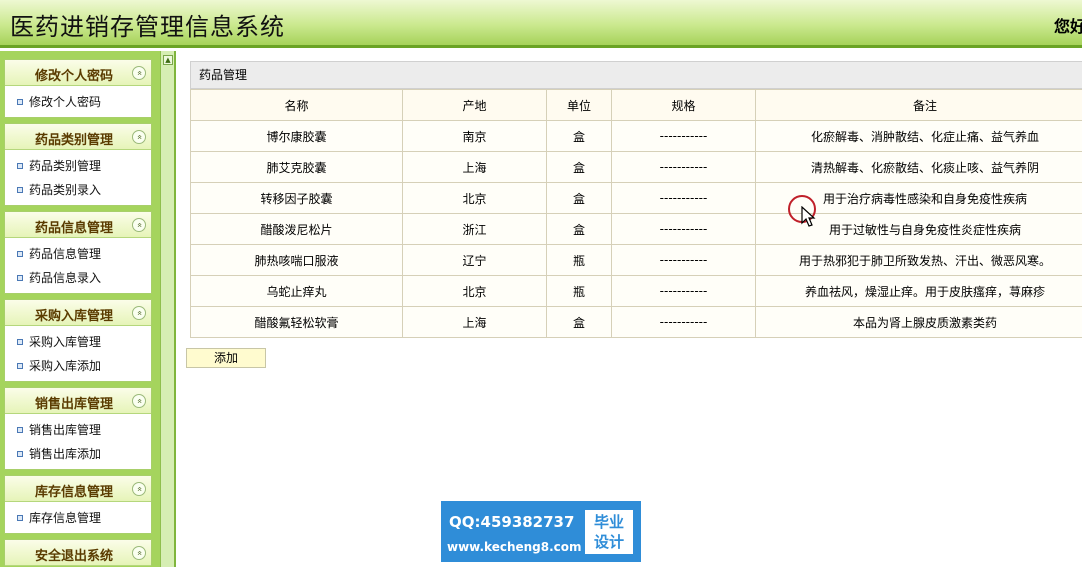  I want to click on sidebar-item: 修改个人密码, so click(78, 102).